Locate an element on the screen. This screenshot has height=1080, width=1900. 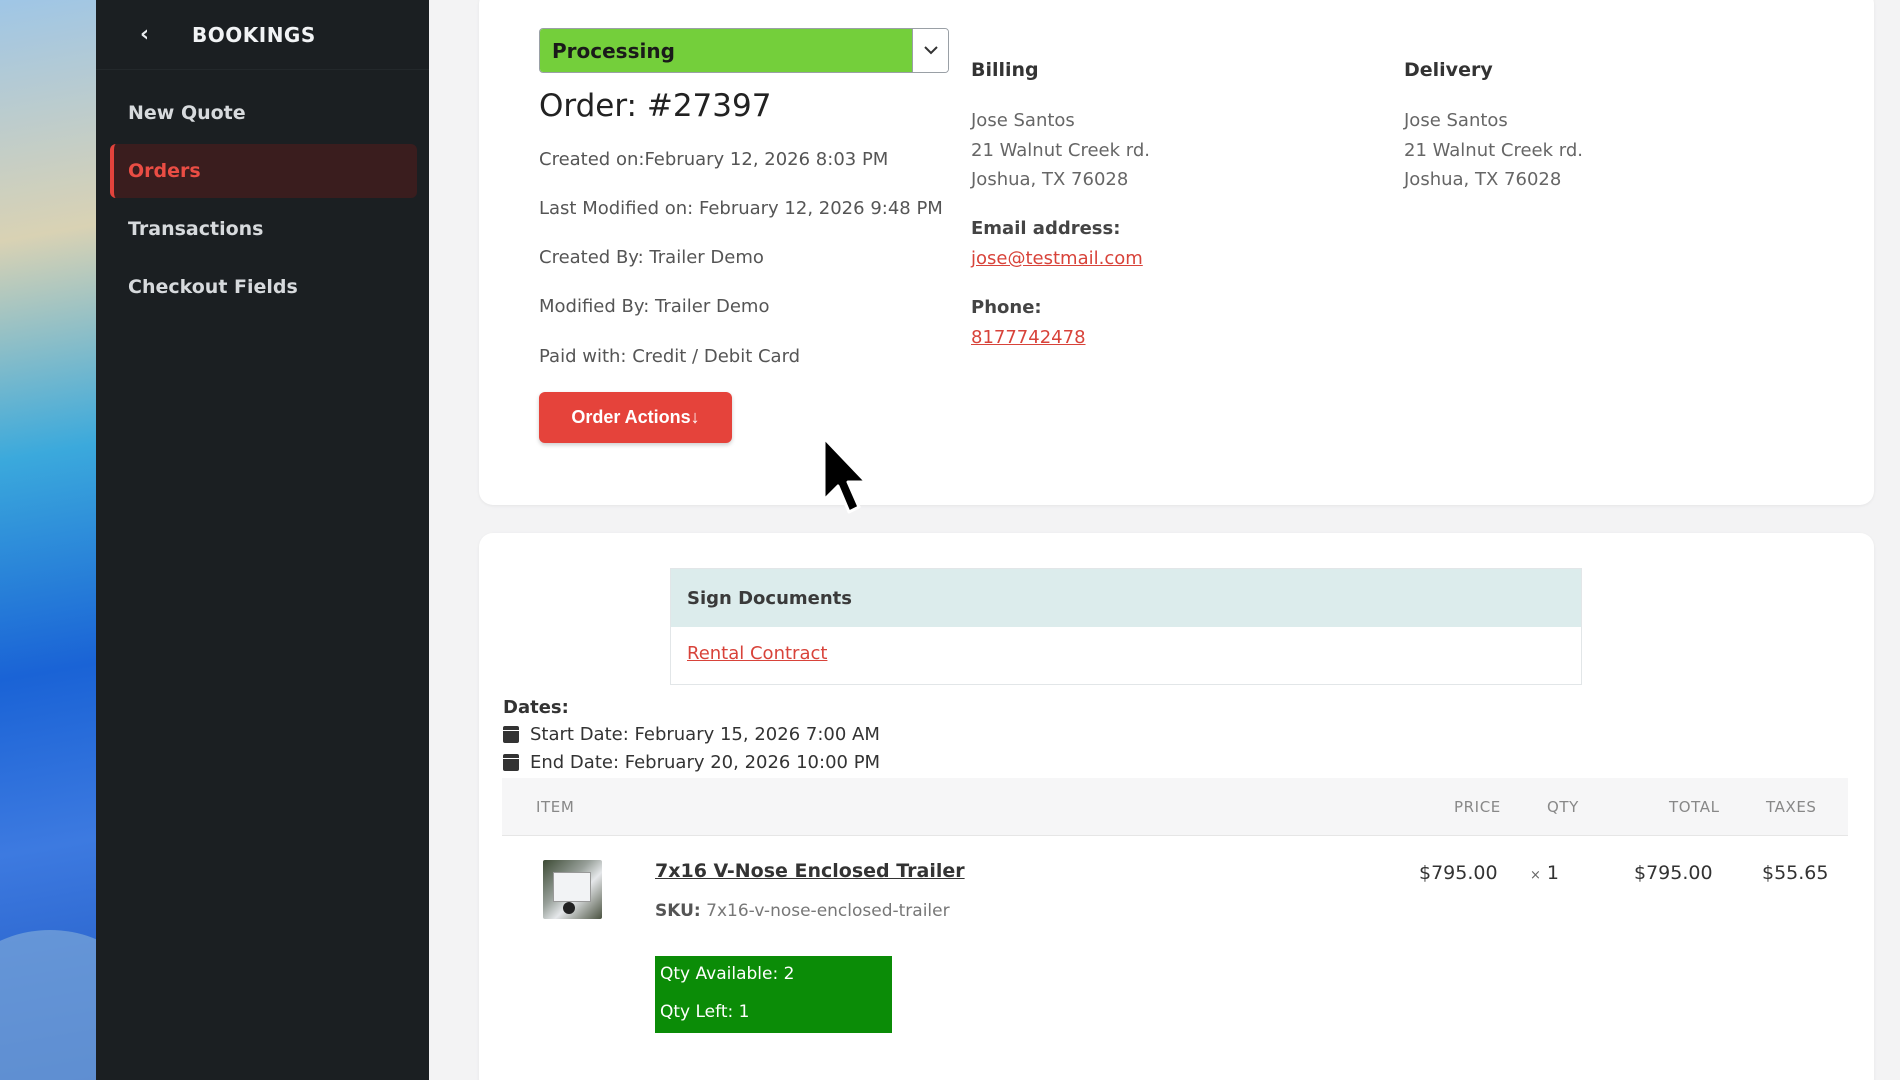
sidebar-item-new-quote: New Quote is located at coordinates (263, 113).